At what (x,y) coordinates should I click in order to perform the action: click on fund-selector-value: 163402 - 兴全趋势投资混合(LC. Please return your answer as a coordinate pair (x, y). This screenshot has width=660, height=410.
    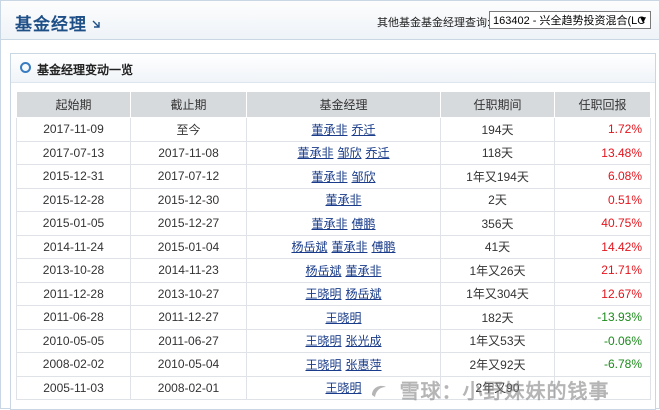
    Looking at the image, I should click on (569, 21).